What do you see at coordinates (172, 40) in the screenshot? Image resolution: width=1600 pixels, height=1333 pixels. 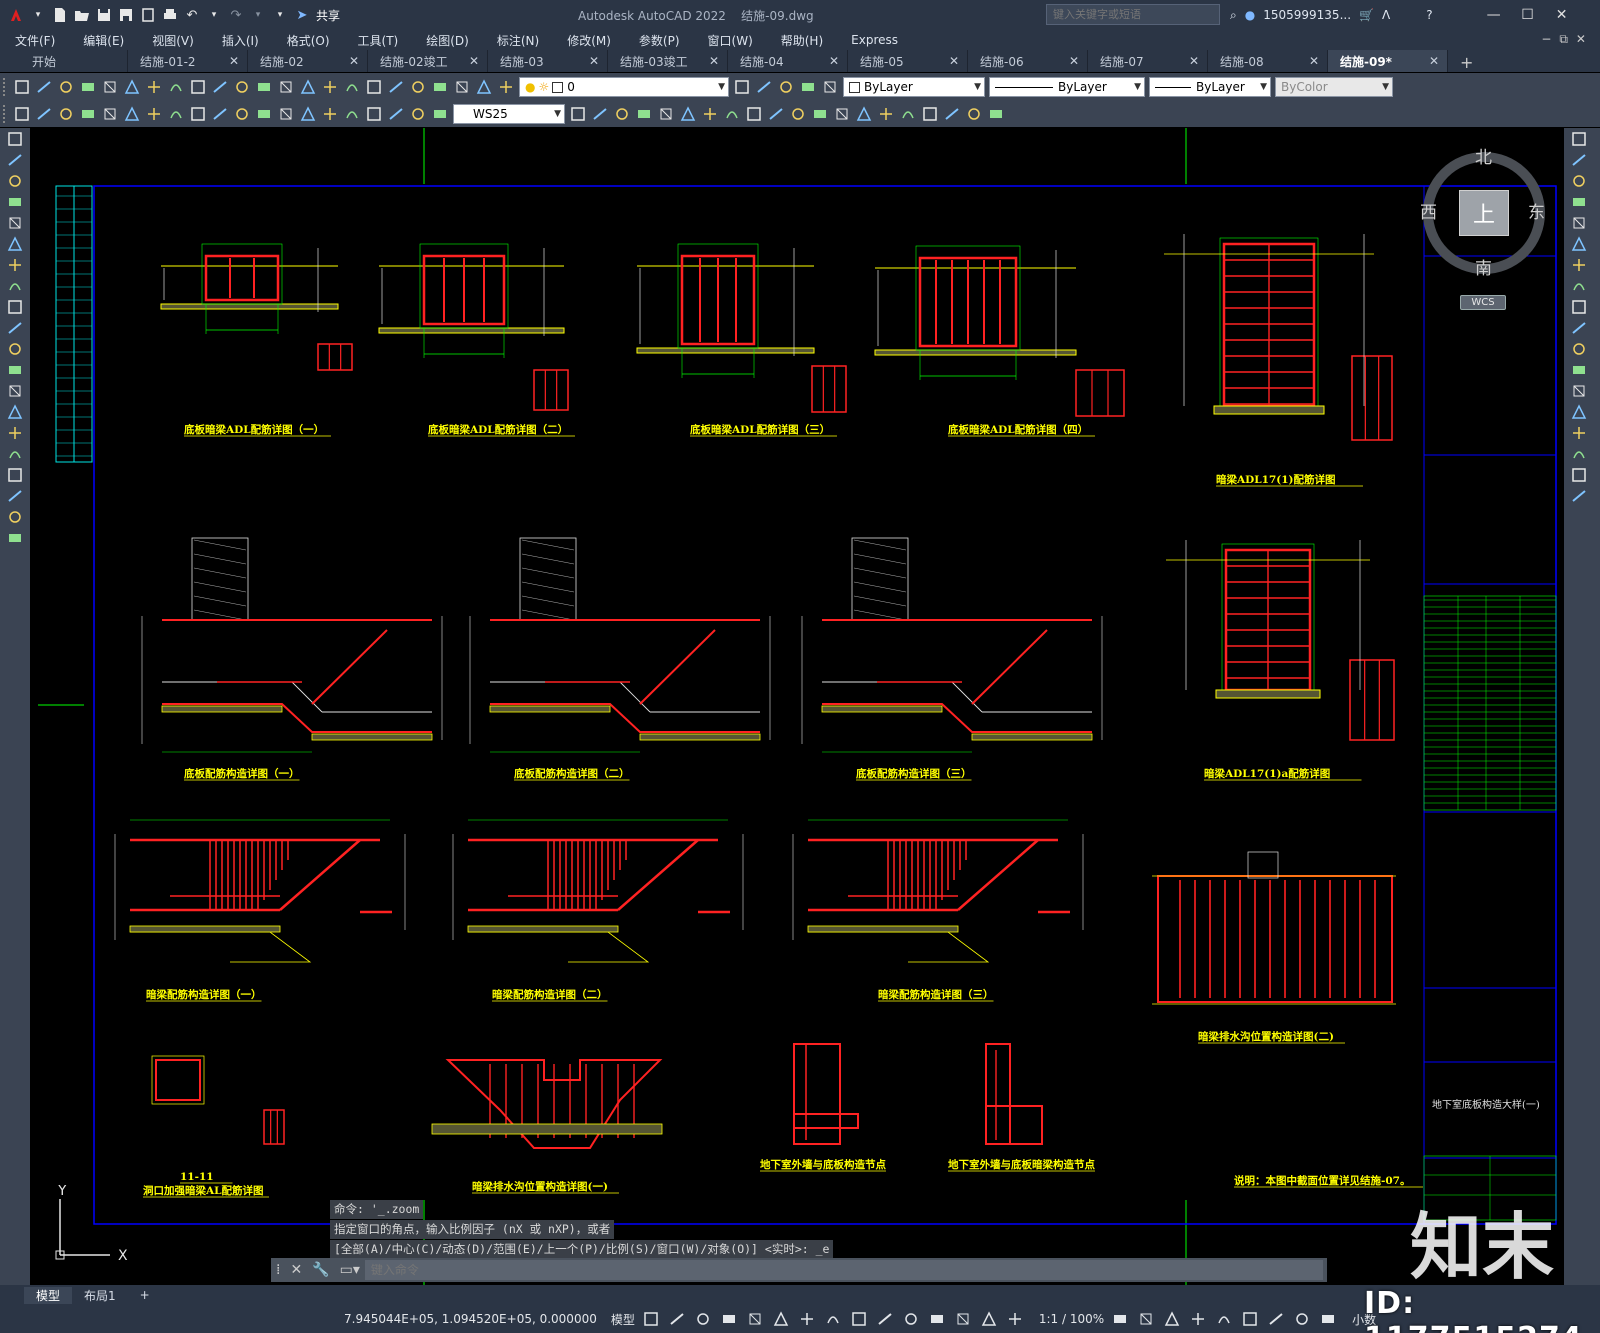 I see `menu-view: 视图(V)` at bounding box center [172, 40].